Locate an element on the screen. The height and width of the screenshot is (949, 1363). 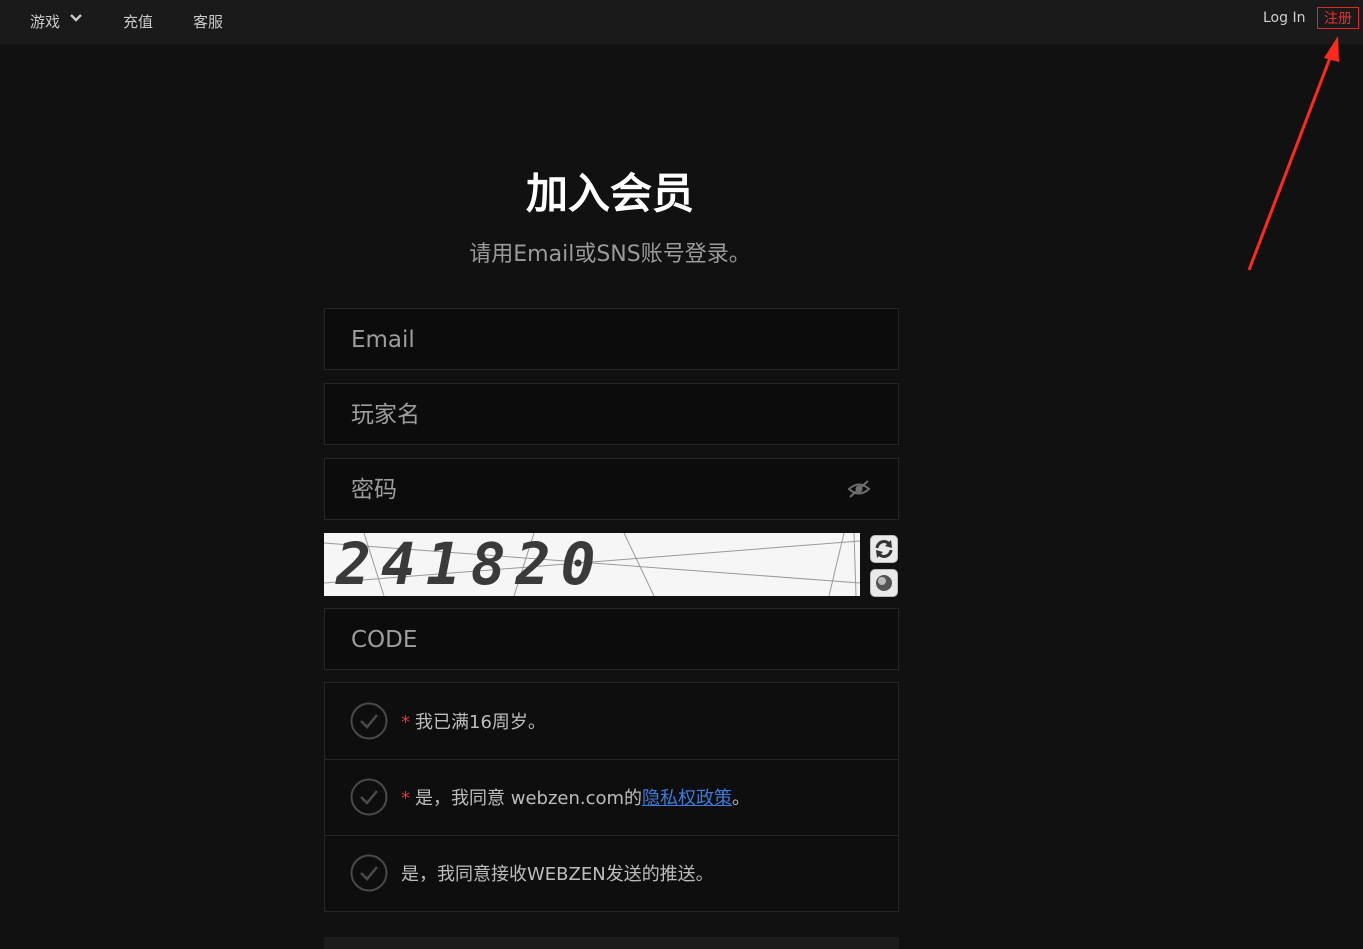
agree-age-text: 我已满16周岁。 is located at coordinates (480, 722).